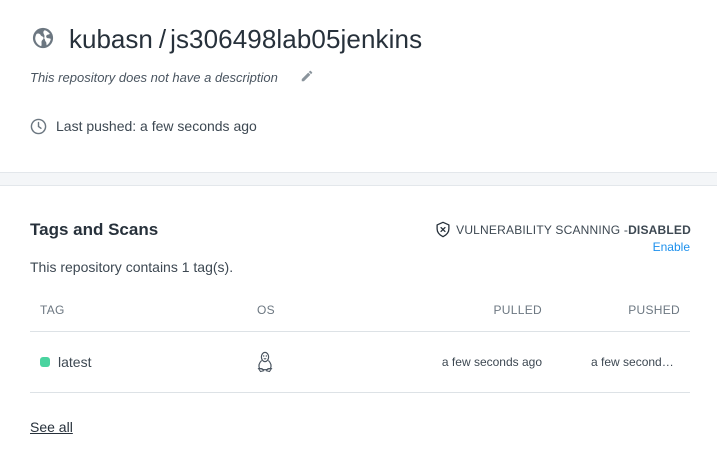  I want to click on clock-icon, so click(38, 126).